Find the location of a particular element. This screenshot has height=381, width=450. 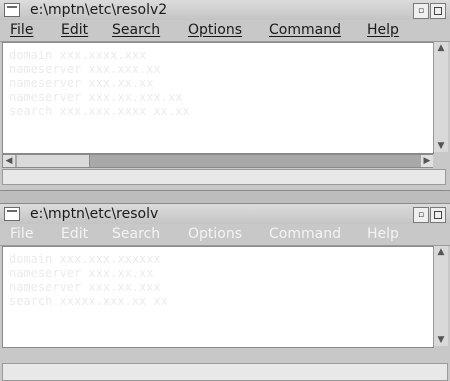

title-bar: e:\mptn\etc\resolv2 ▫ is located at coordinates (225, 10).